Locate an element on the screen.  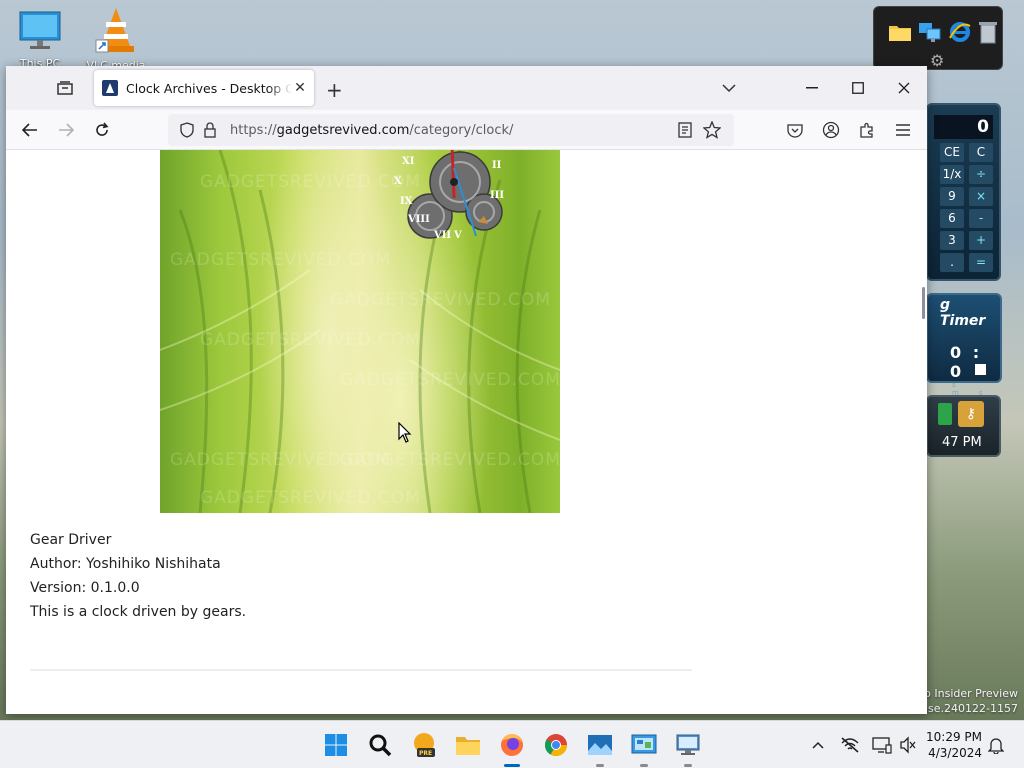
taskbar-app-chrome is located at coordinates (556, 745).